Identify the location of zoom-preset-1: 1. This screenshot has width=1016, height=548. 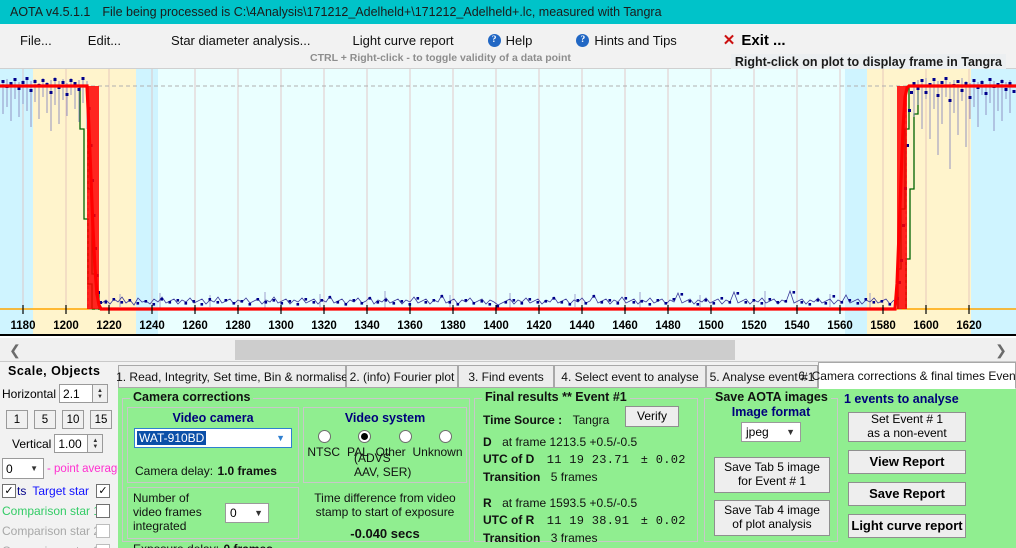
(17, 419).